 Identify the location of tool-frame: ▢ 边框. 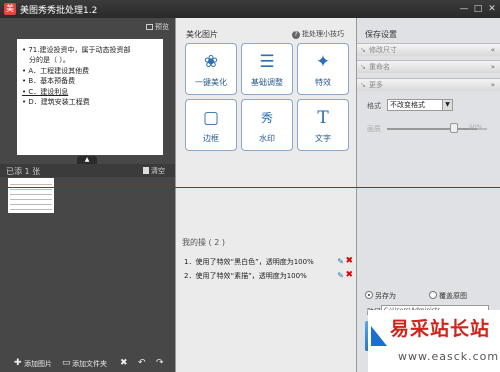
(211, 125).